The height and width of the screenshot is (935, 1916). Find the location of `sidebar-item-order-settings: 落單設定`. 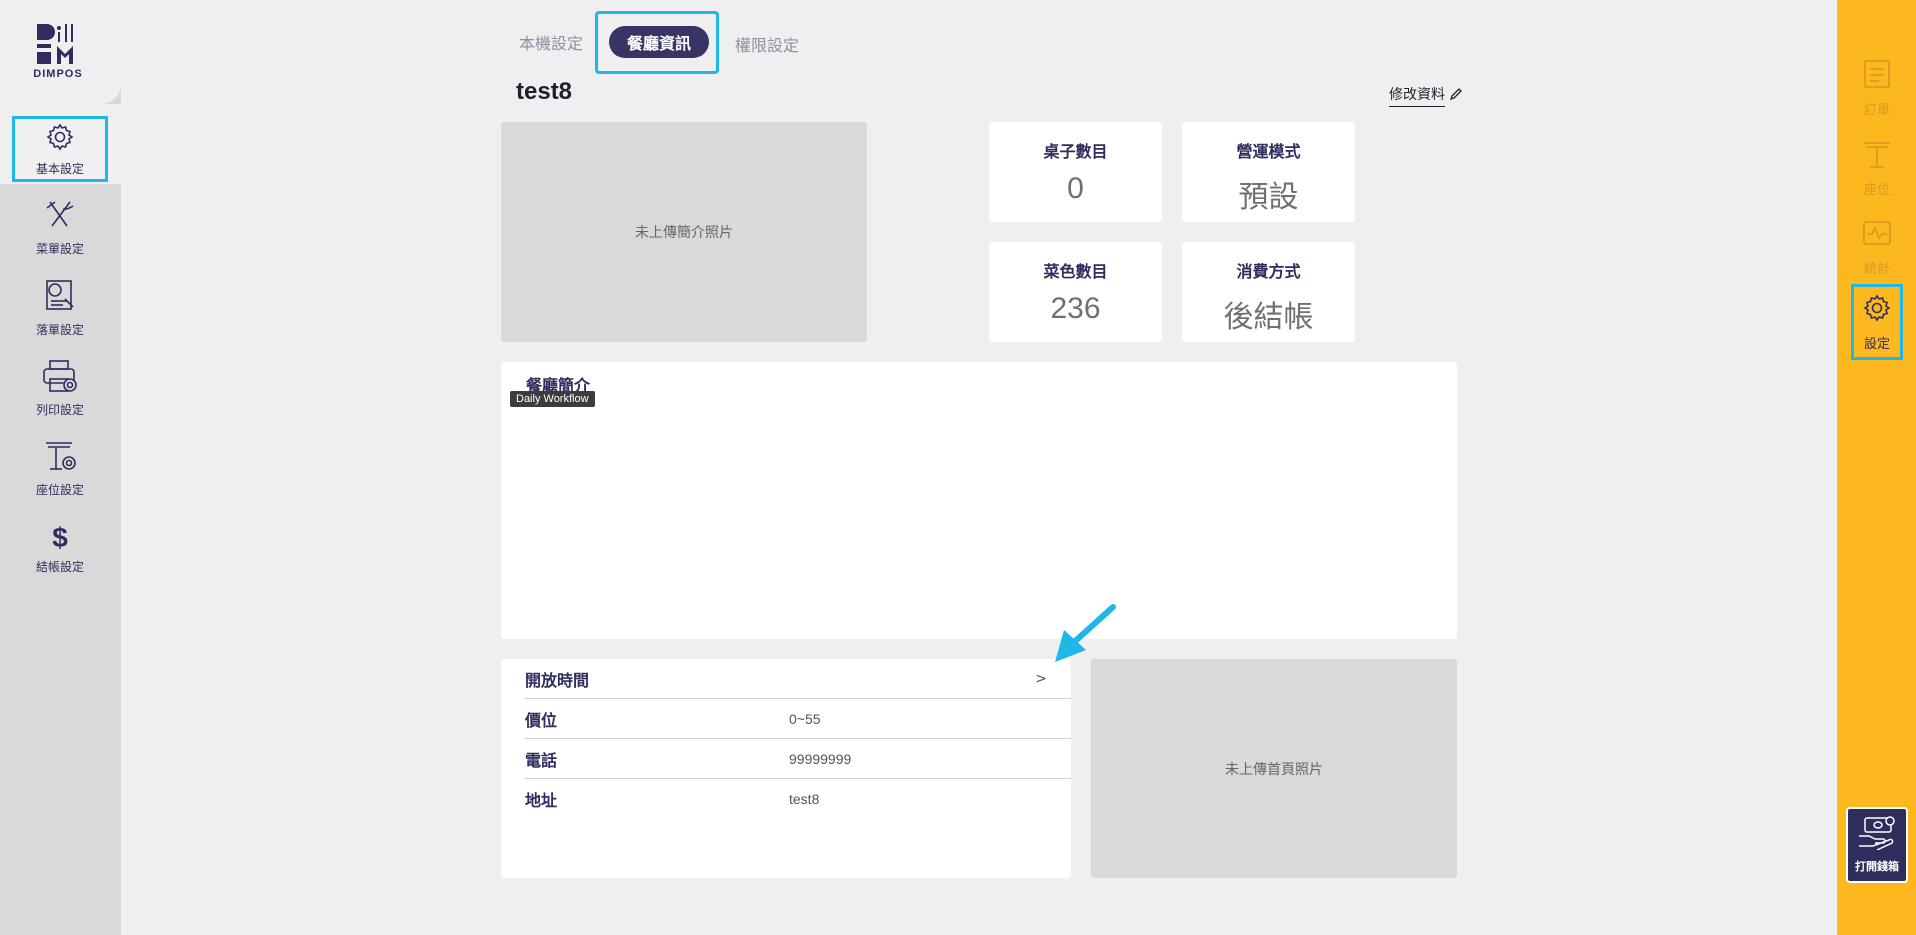

sidebar-item-order-settings: 落單設定 is located at coordinates (60, 308).